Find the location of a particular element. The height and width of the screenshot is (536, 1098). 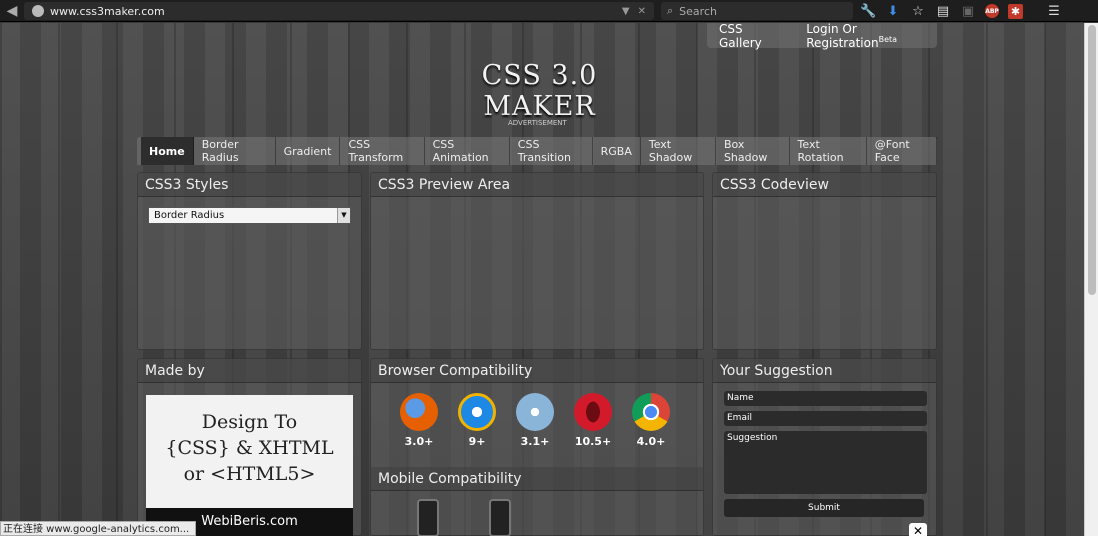

name-placeholder: Name is located at coordinates (740, 398).